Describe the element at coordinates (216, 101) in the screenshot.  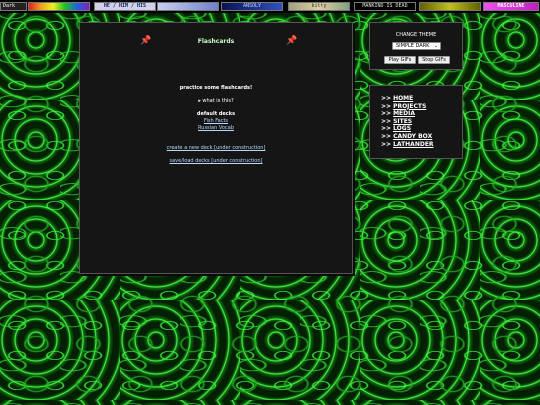
I see `what-is-this-toggle: ▸ what is this?` at that location.